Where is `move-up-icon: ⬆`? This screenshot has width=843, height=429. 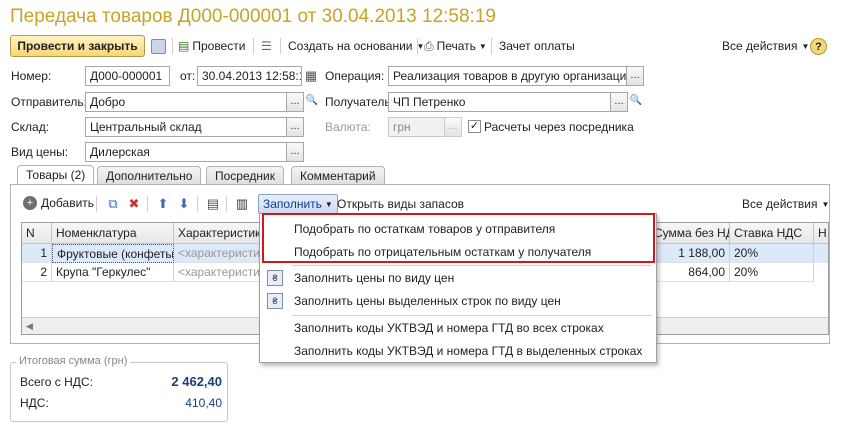 move-up-icon: ⬆ is located at coordinates (163, 204).